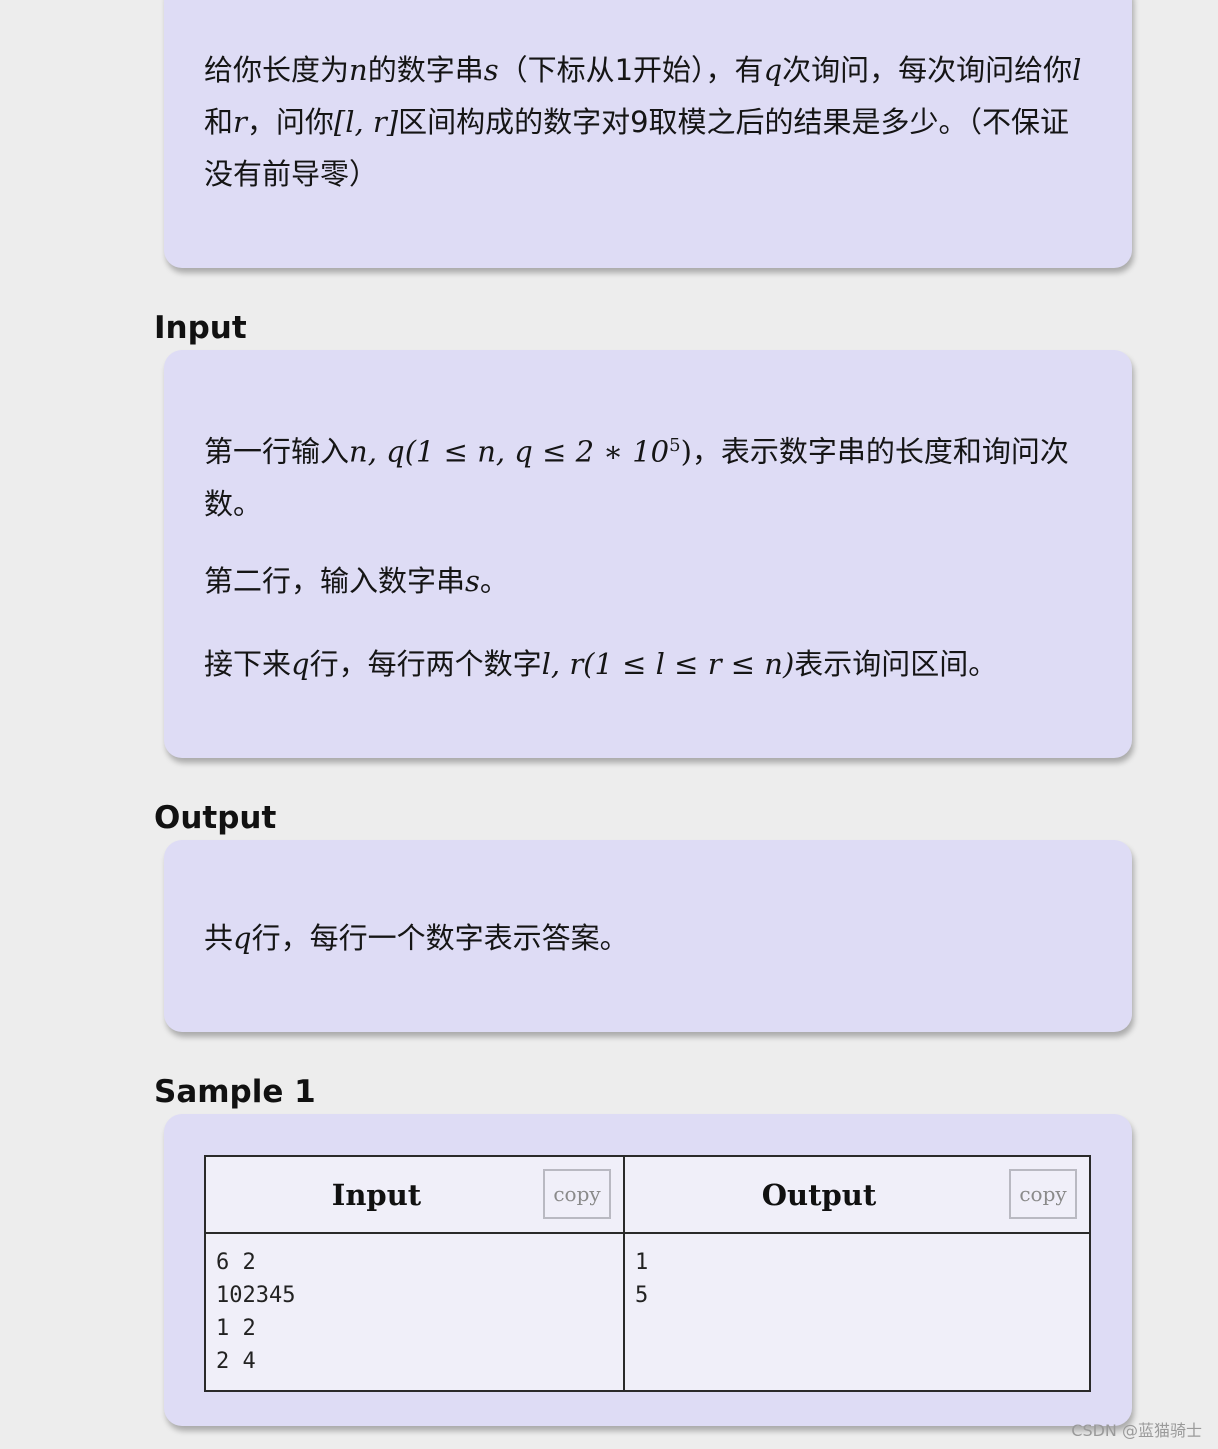 This screenshot has height=1449, width=1218. What do you see at coordinates (200, 328) in the screenshot?
I see `input-heading: Input` at bounding box center [200, 328].